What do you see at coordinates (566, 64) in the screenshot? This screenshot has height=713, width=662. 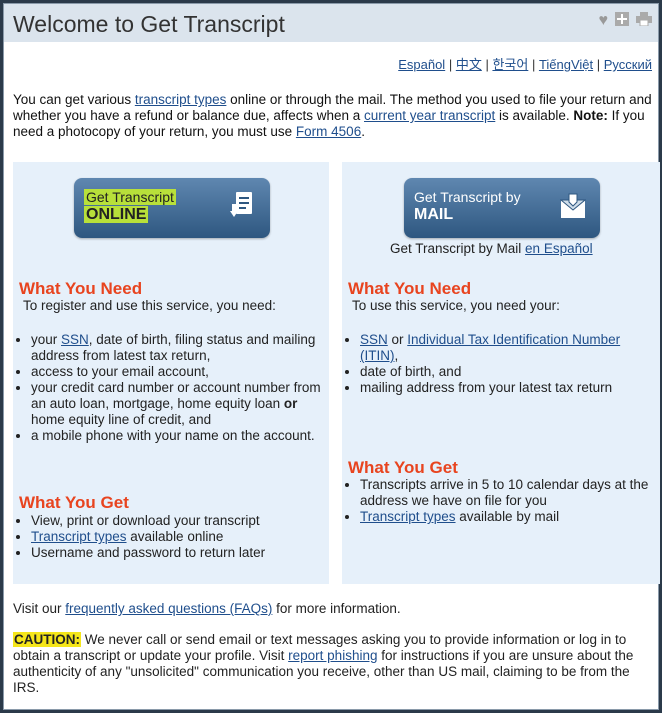 I see `lang-vietnamese: TiếngViệt` at bounding box center [566, 64].